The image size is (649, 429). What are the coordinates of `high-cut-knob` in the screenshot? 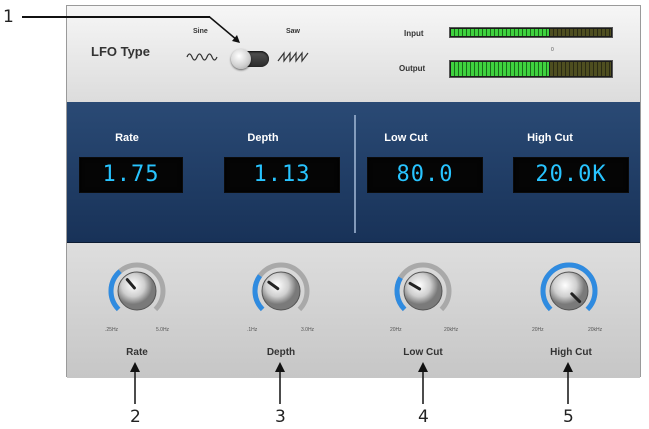 It's located at (569, 291).